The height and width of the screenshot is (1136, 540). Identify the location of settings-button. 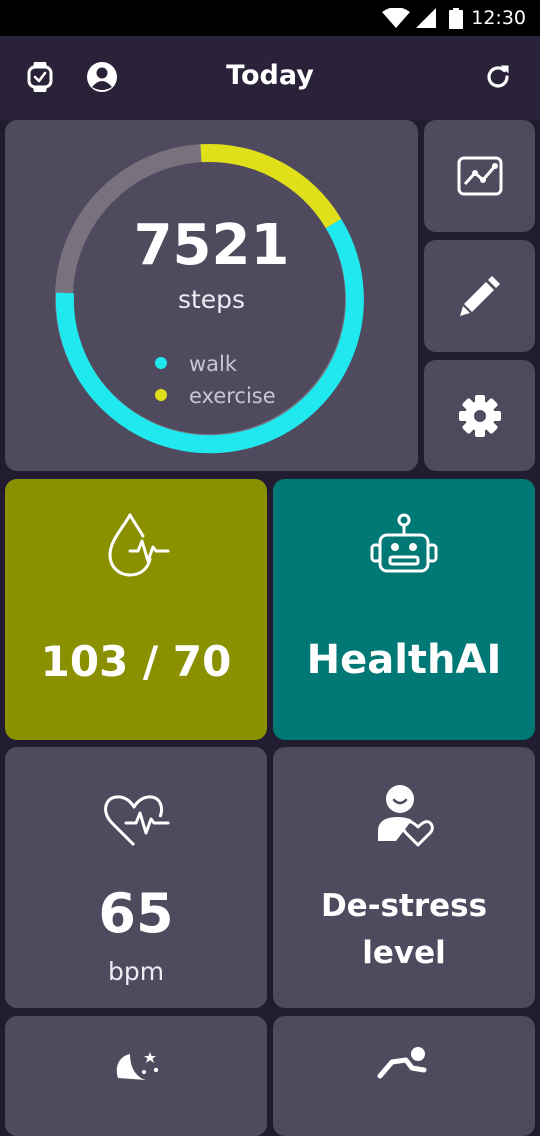
(479, 415).